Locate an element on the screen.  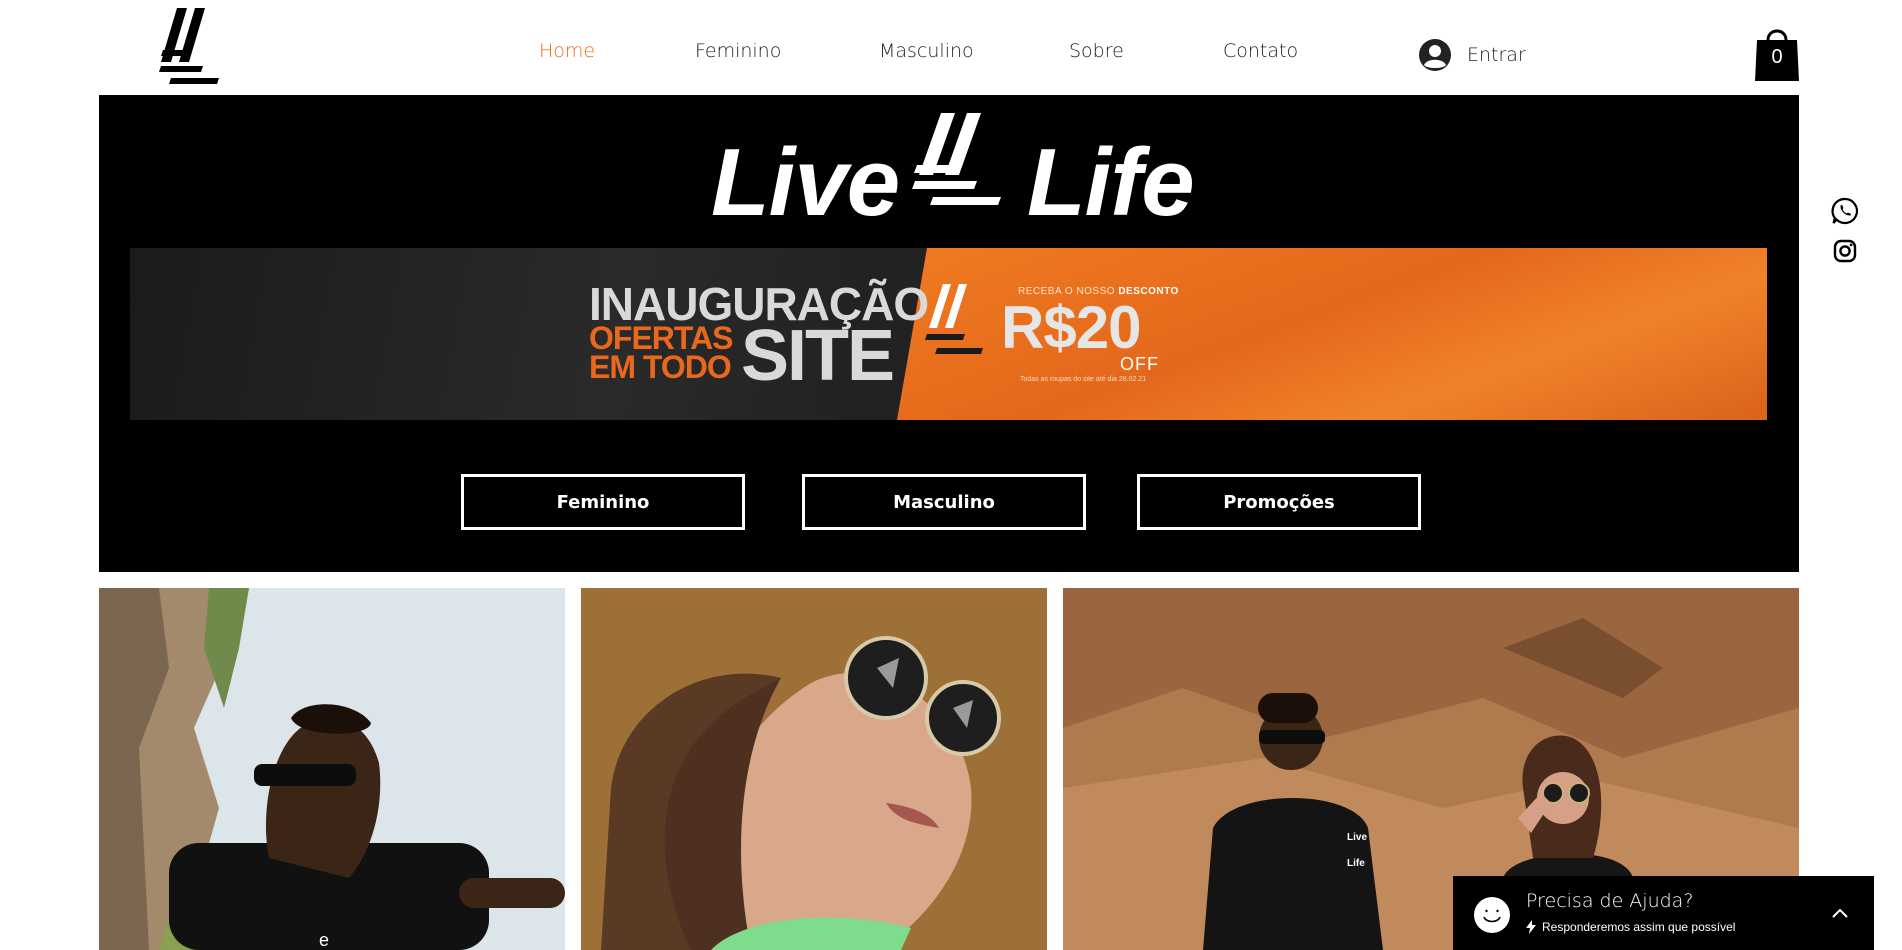
photo-man-sunglasses: e is located at coordinates (332, 769).